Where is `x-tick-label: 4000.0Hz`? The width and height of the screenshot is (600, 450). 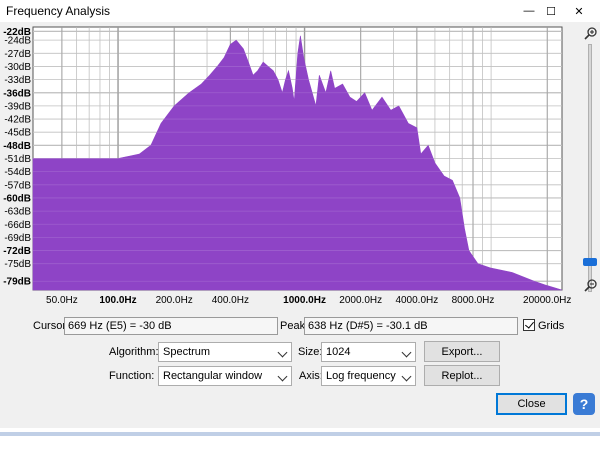 x-tick-label: 4000.0Hz is located at coordinates (416, 300).